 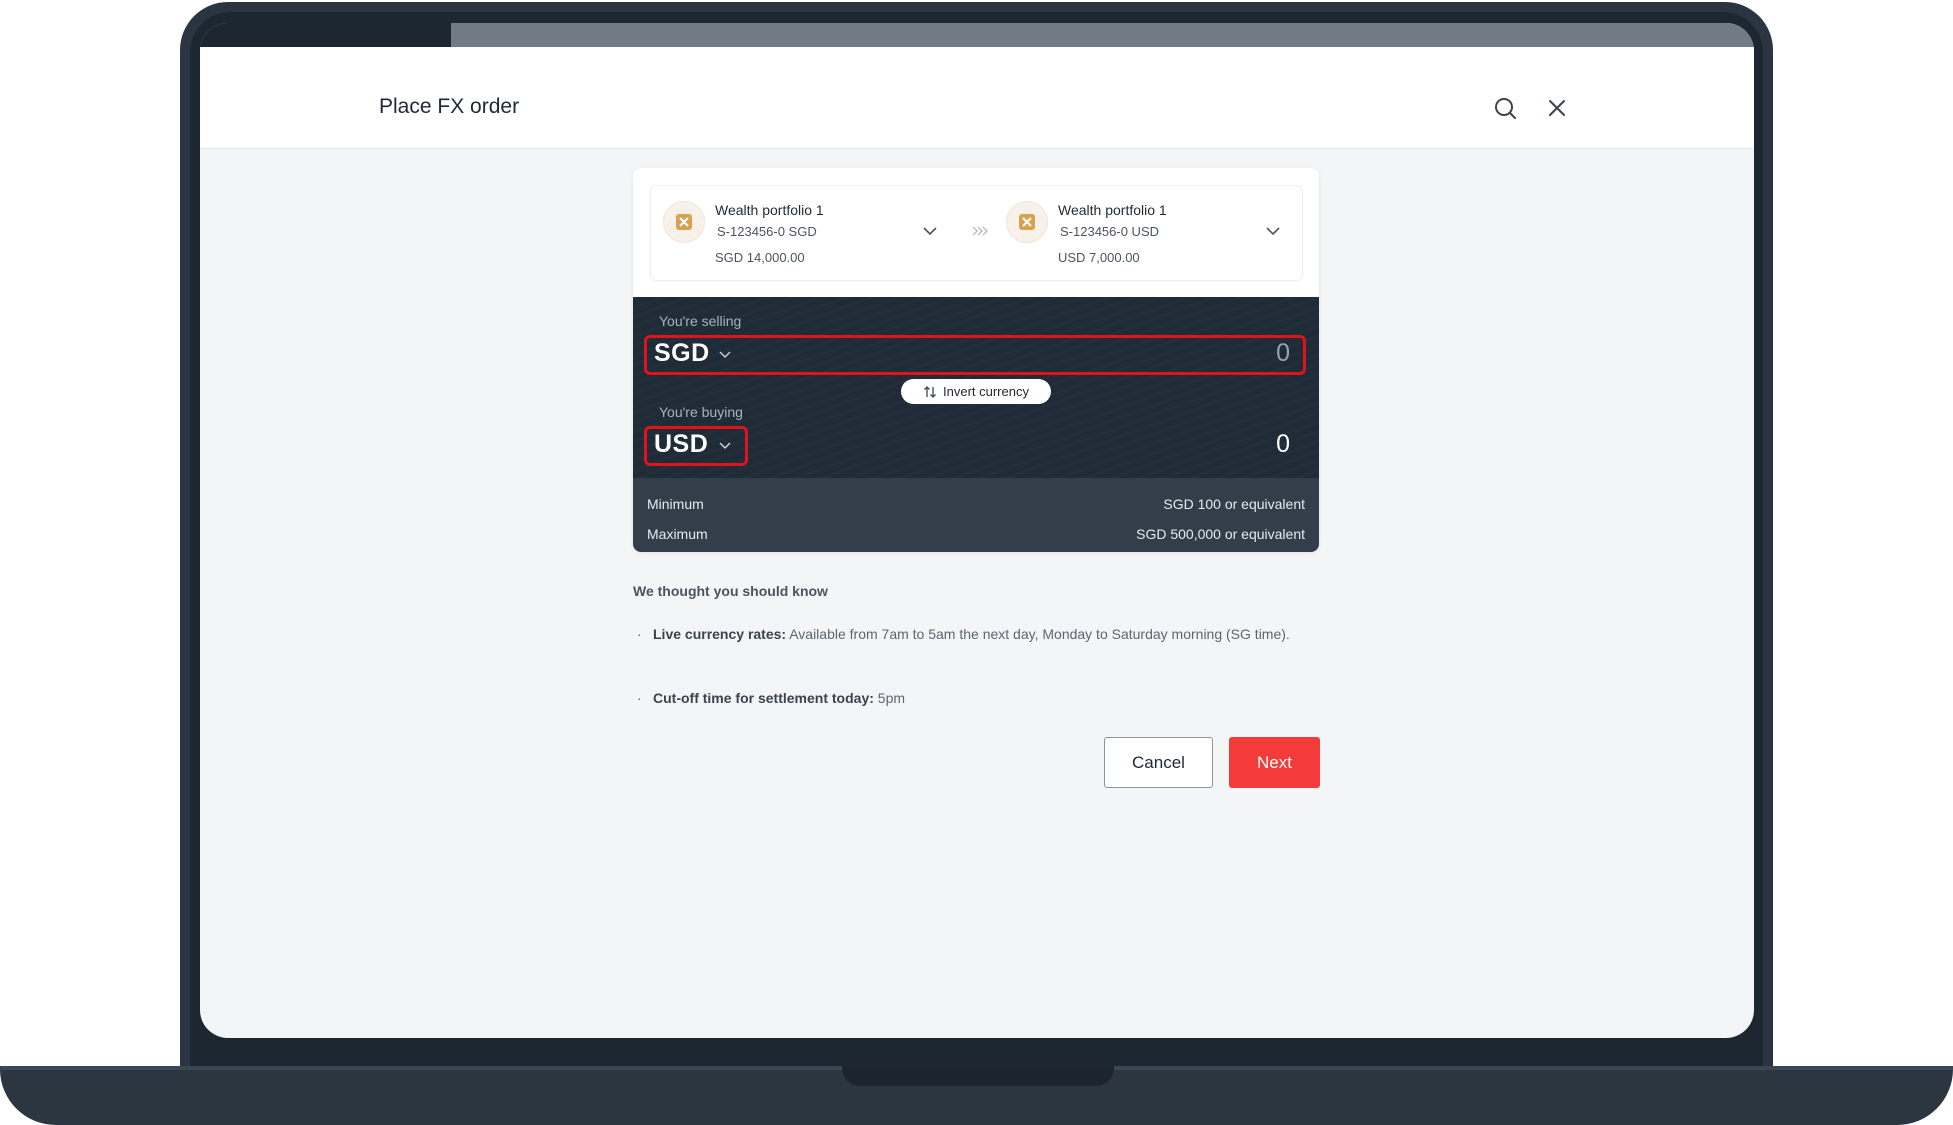 What do you see at coordinates (977, 35) in the screenshot?
I see `progress-bar` at bounding box center [977, 35].